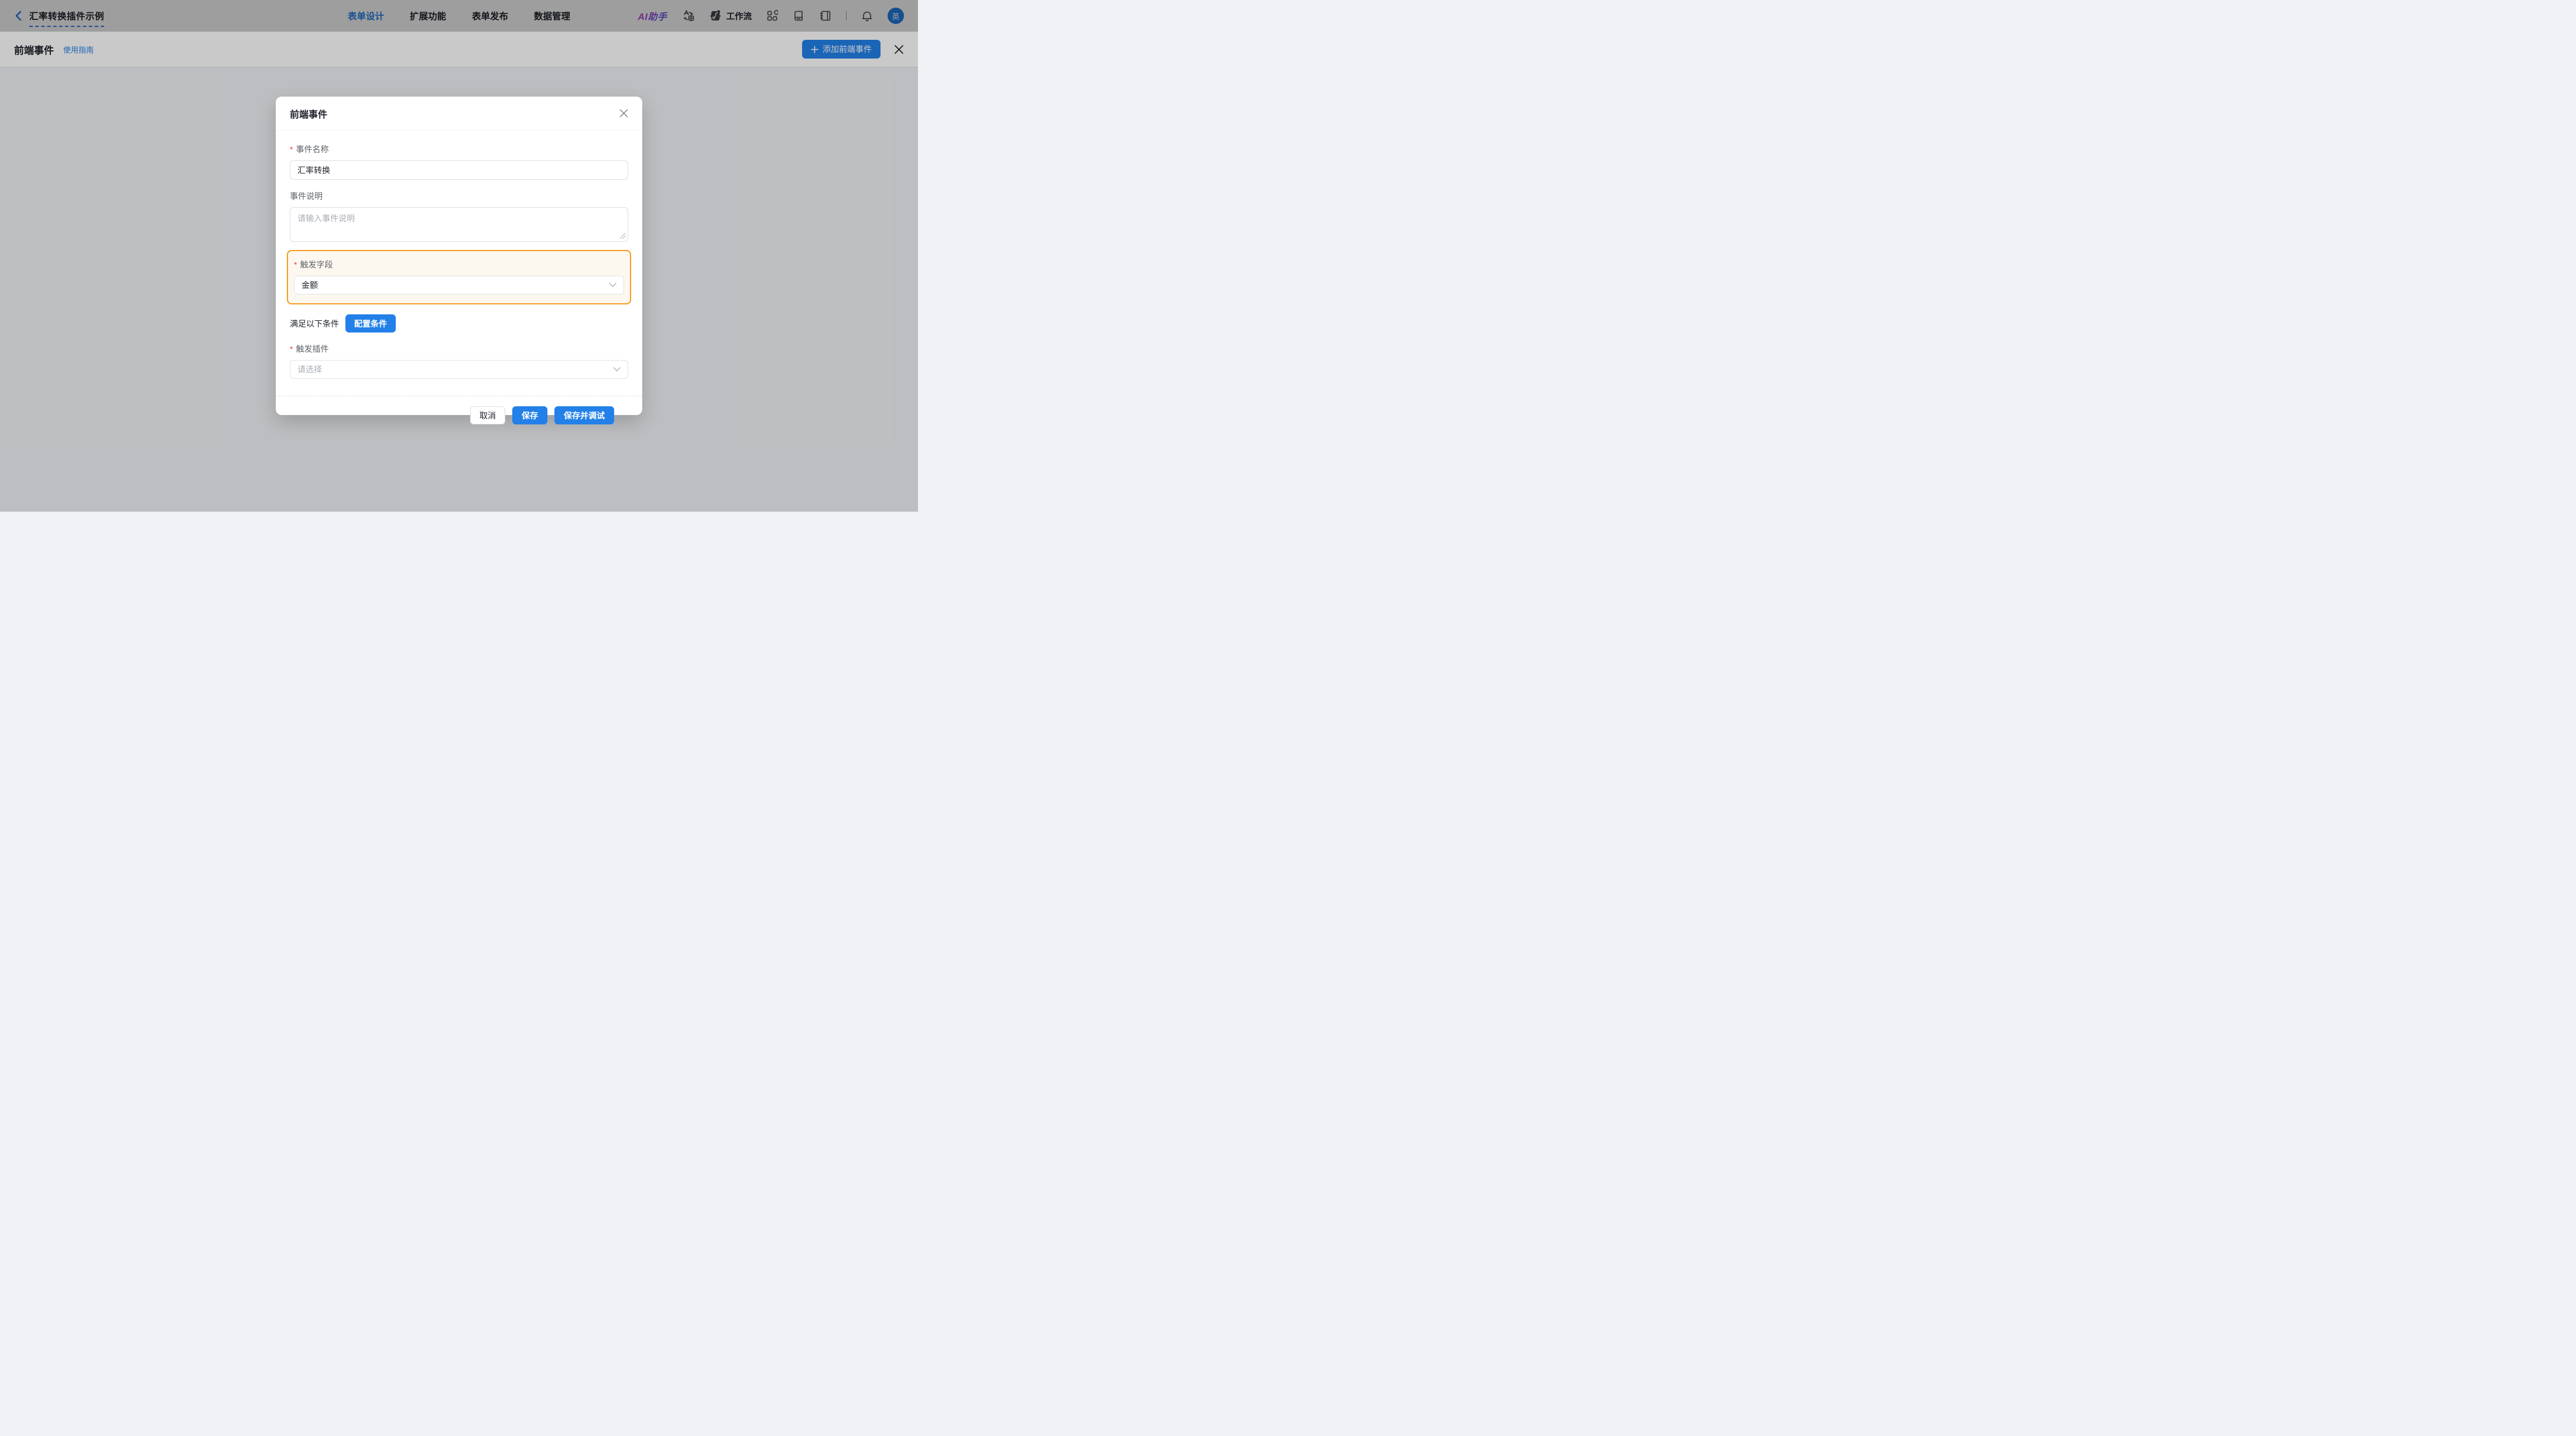  Describe the element at coordinates (623, 236) in the screenshot. I see `resize-handle-icon` at that location.